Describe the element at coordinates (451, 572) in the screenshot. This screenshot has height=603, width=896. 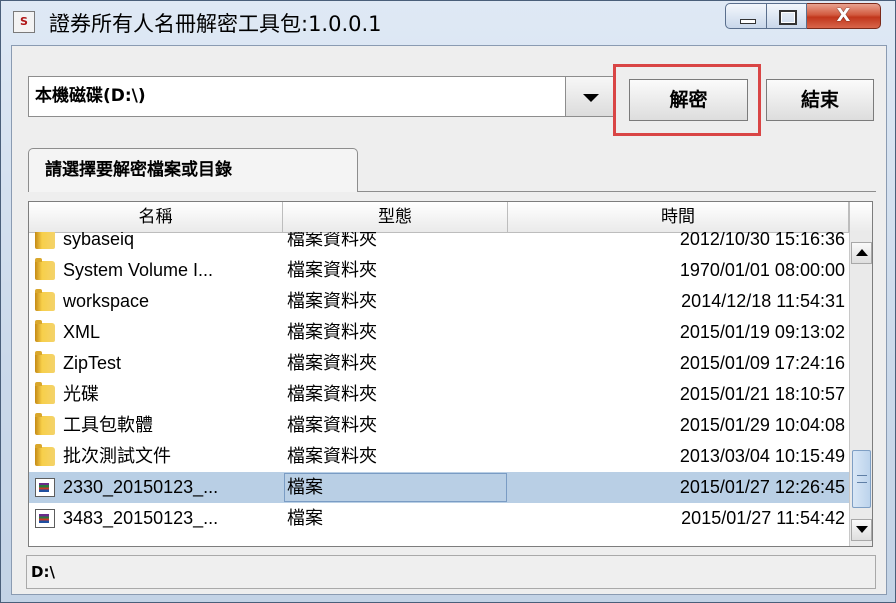
I see `status-bar-path: D:\` at that location.